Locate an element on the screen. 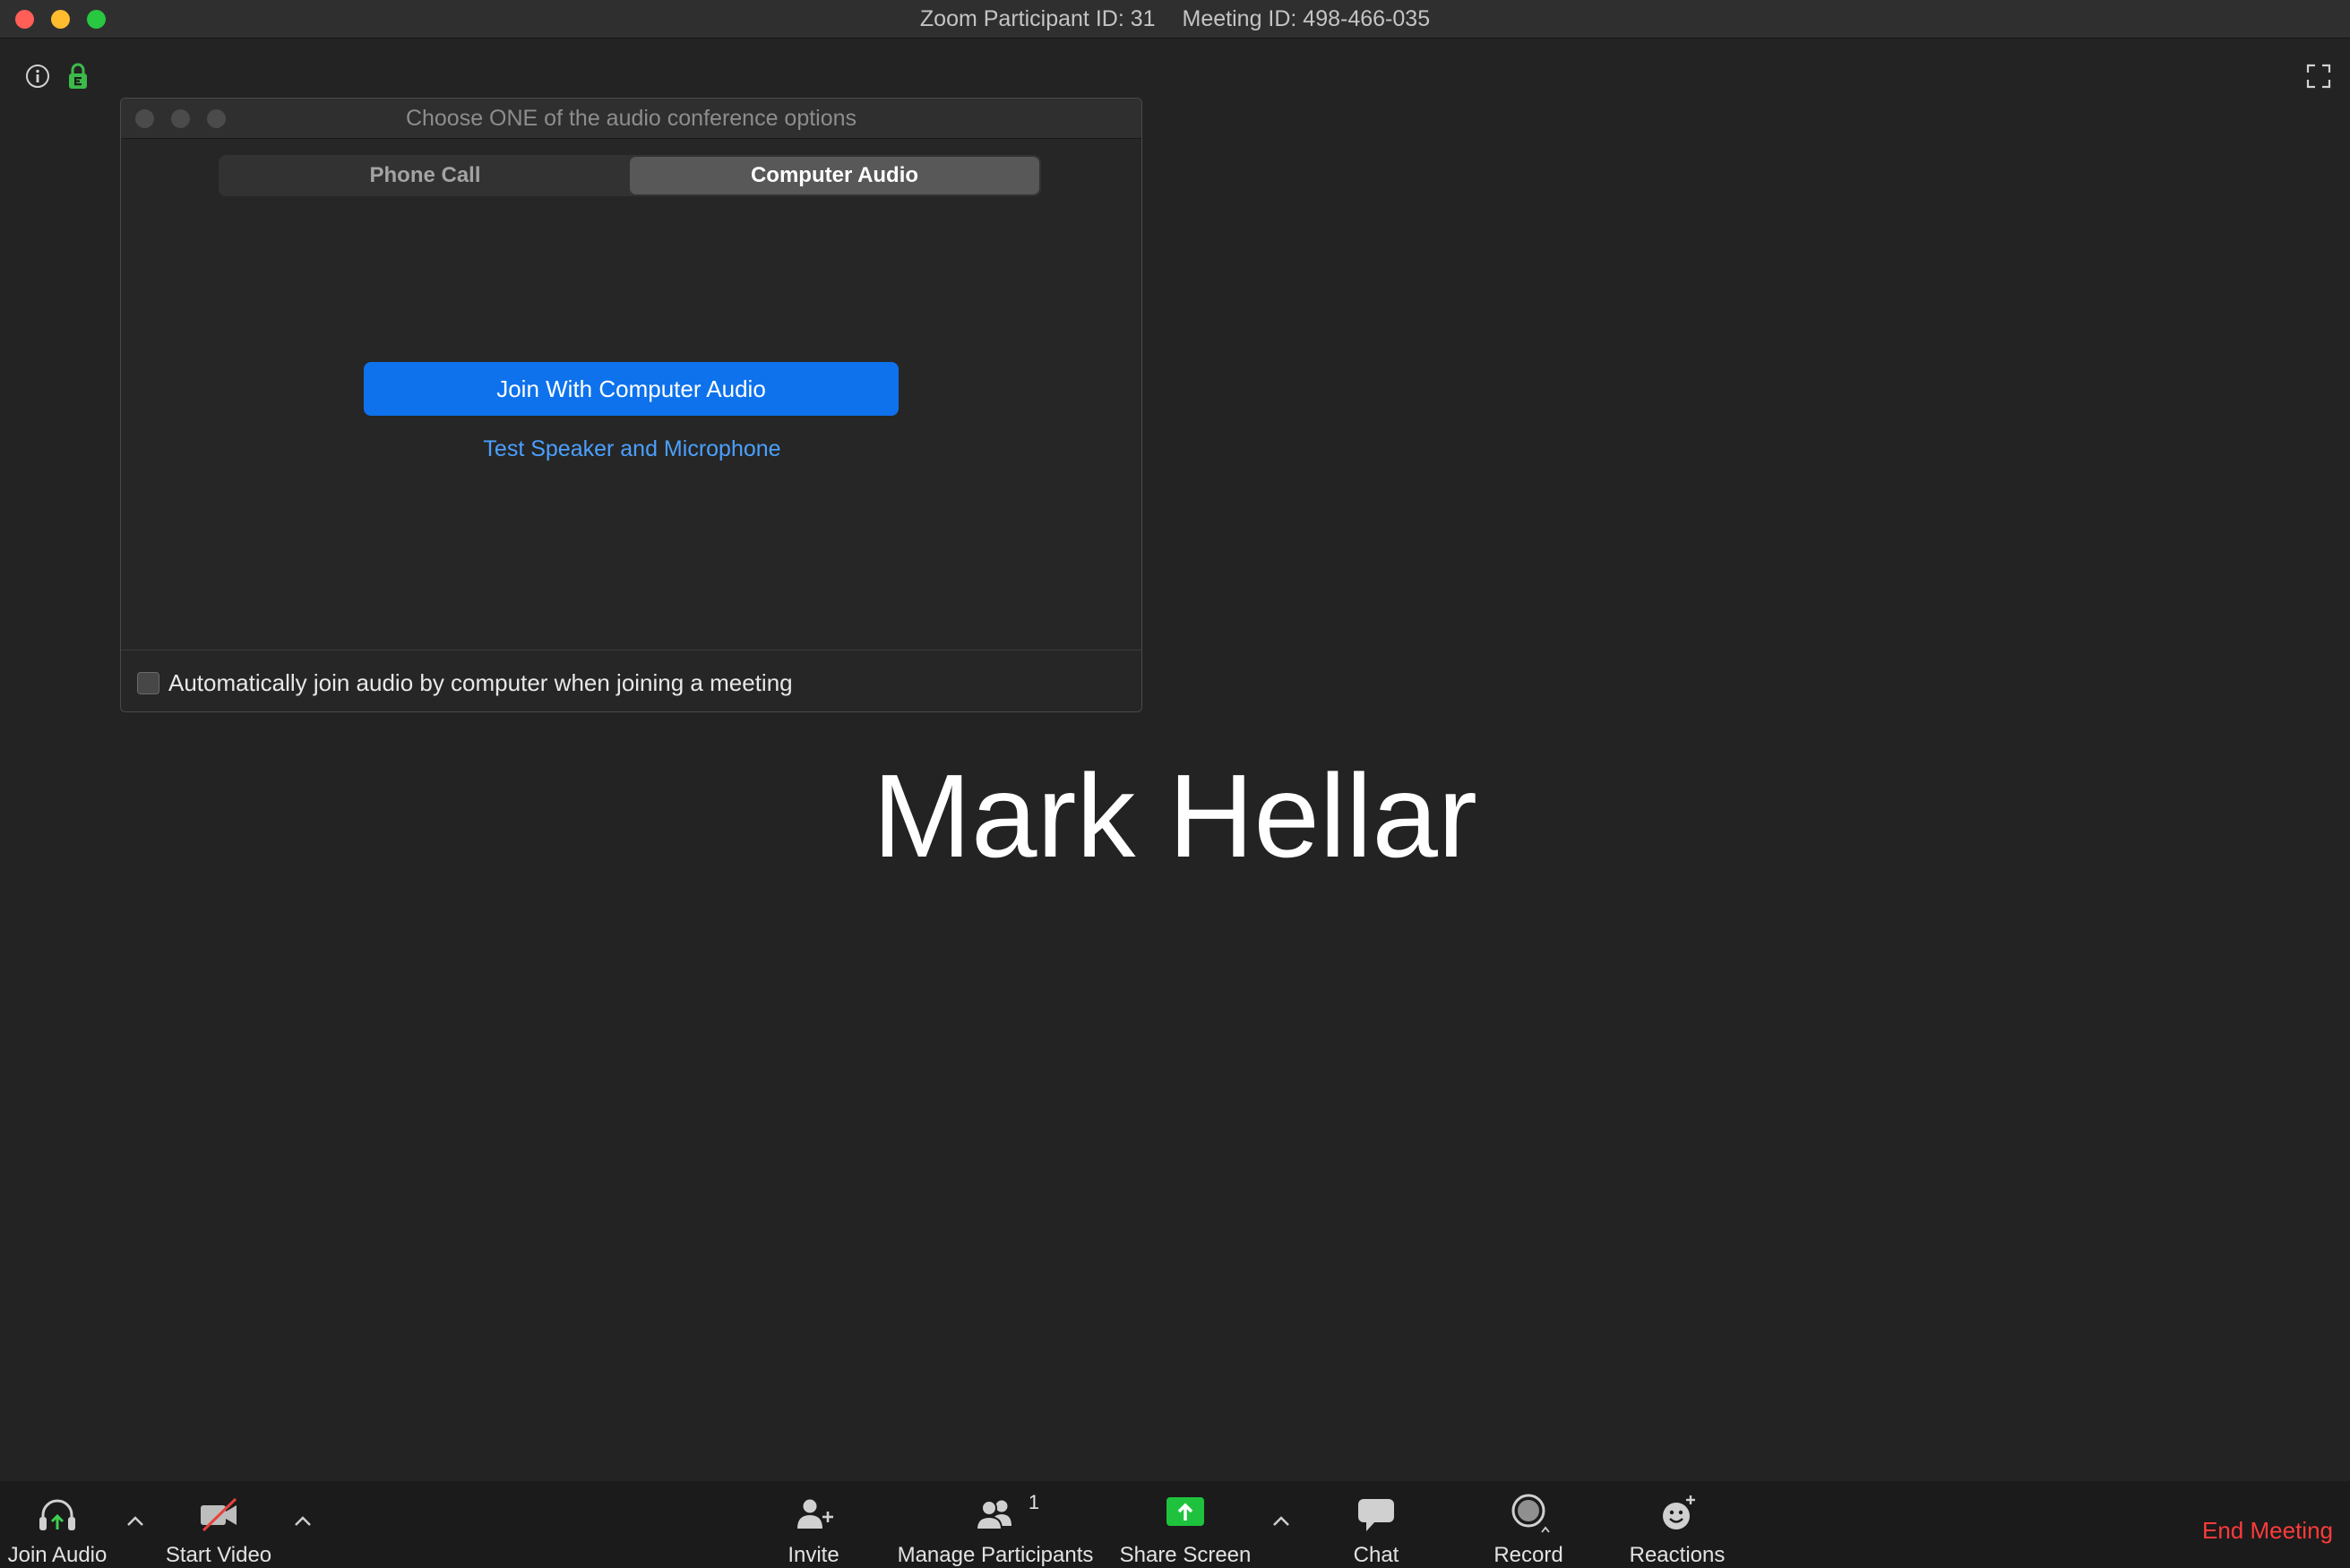  fullscreen-icon is located at coordinates (2318, 76).